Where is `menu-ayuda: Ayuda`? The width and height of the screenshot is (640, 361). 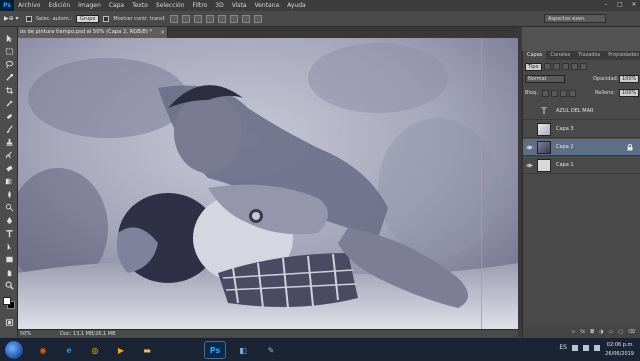
menu-ayuda: Ayuda is located at coordinates (296, 5).